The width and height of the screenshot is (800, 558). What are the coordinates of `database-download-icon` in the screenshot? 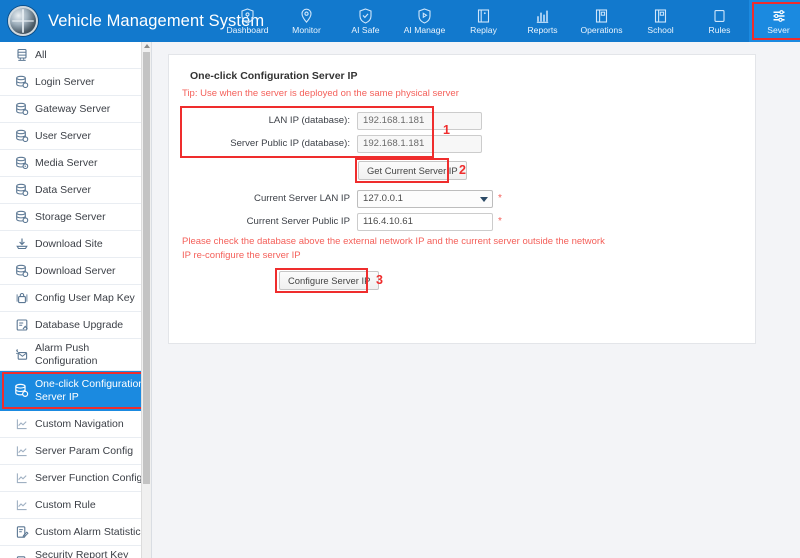 It's located at (21, 271).